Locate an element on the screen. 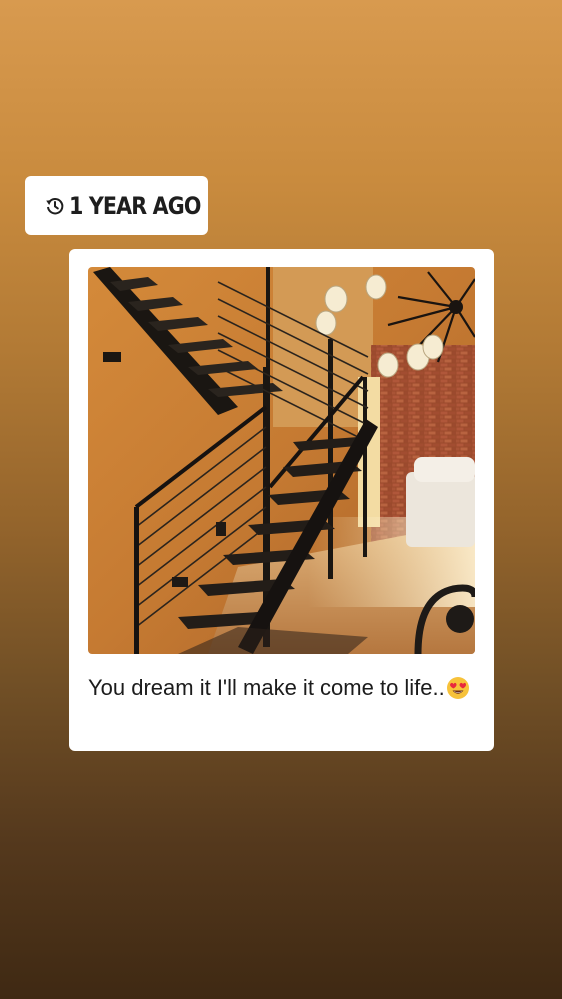  memory-date-chip: 1 YEAR AGO is located at coordinates (116, 205).